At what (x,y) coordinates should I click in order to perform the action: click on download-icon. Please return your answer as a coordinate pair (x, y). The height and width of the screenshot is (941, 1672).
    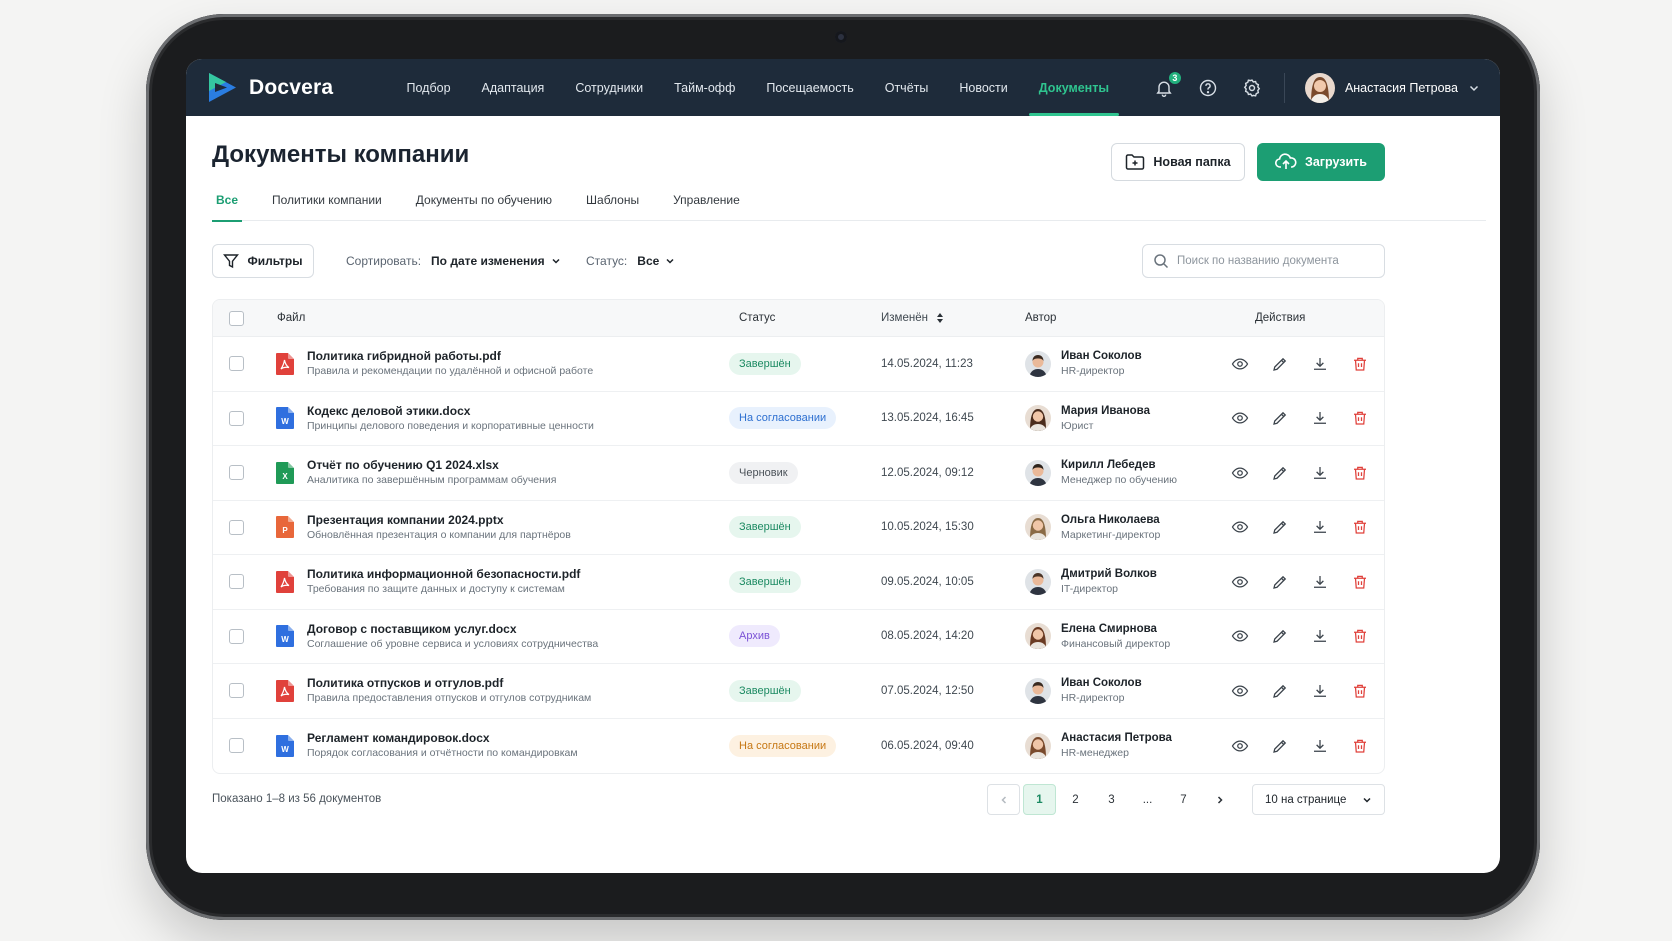
    Looking at the image, I should click on (1320, 745).